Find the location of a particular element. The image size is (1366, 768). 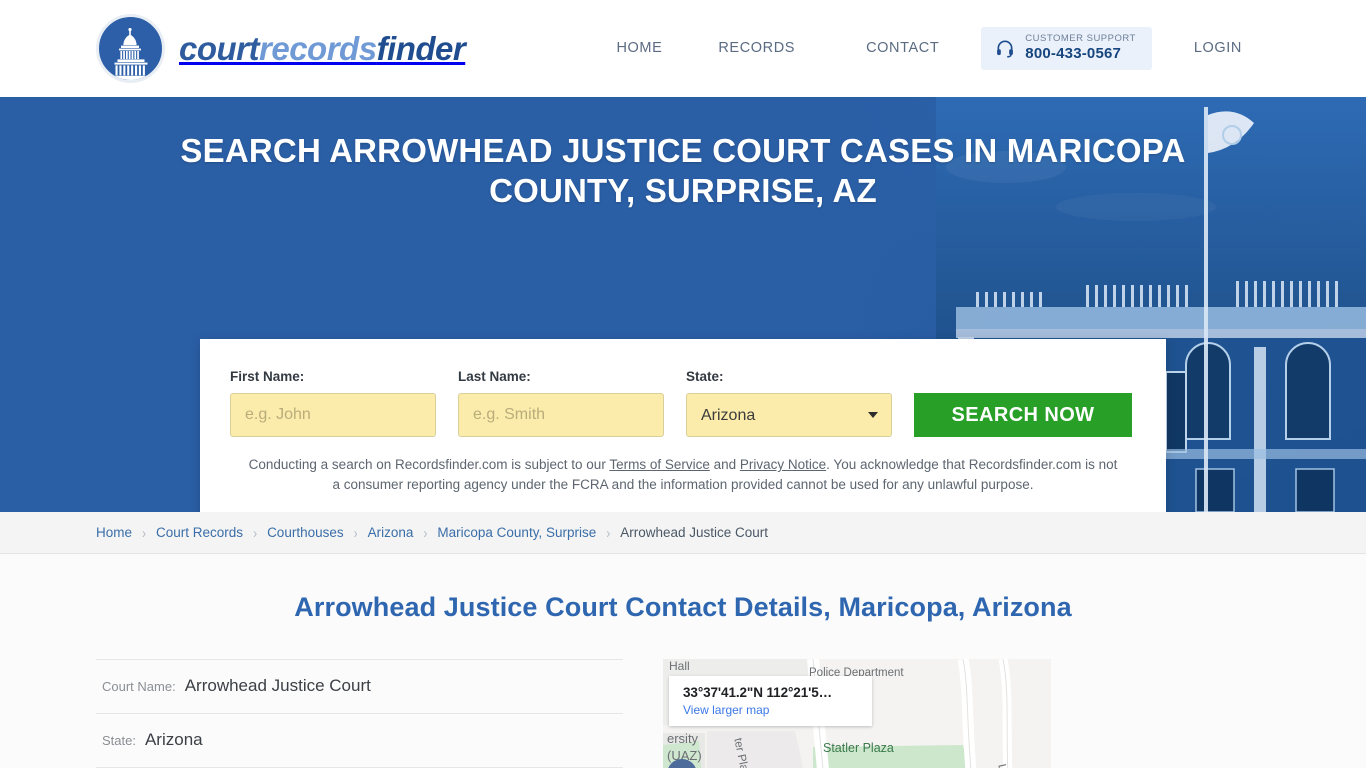

nav-label-records: RECORDS is located at coordinates (757, 48).